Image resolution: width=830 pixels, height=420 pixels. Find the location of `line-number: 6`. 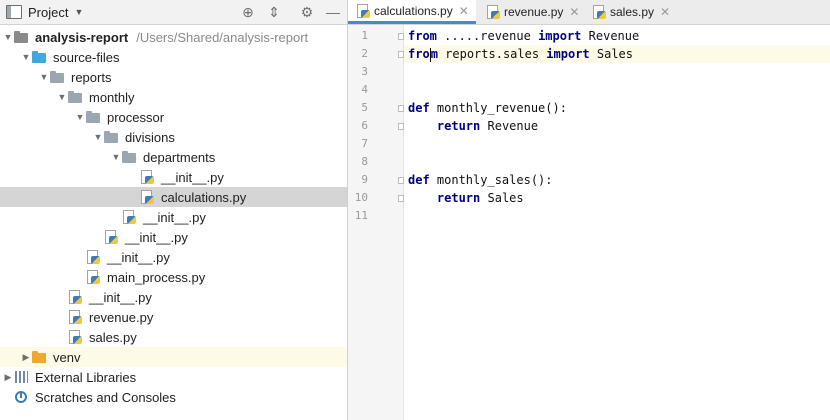

line-number: 6 is located at coordinates (364, 125).